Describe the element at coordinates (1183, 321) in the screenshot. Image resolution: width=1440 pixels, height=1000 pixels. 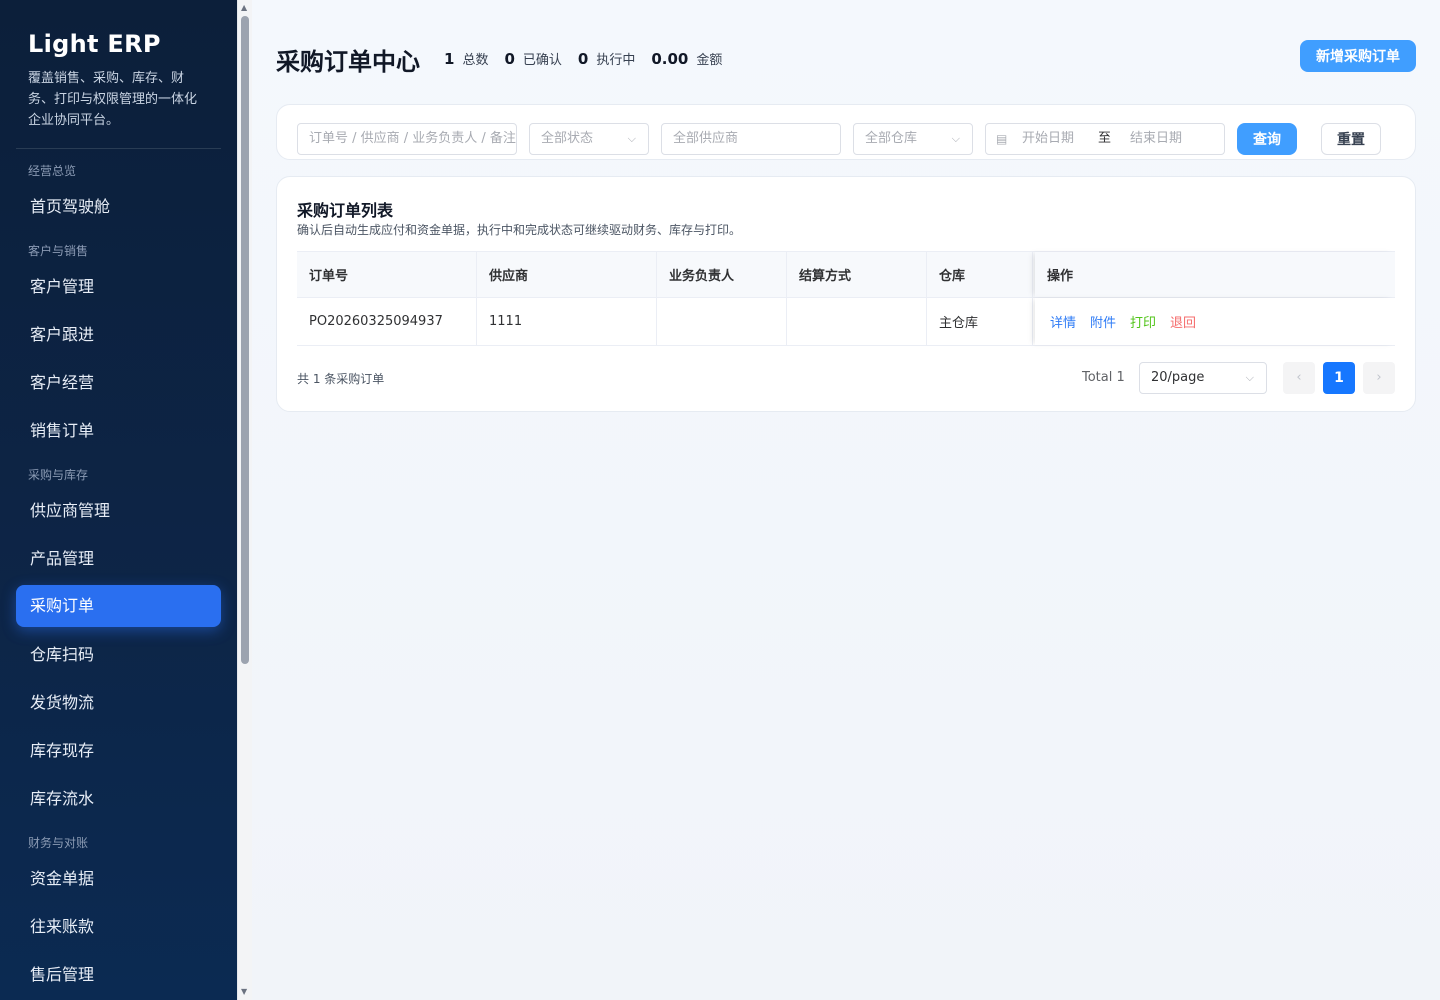
I see `return-link: 退回` at that location.